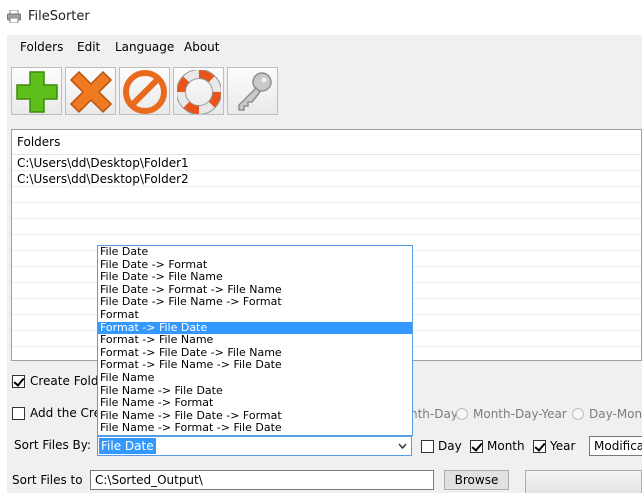 Image resolution: width=642 pixels, height=493 pixels. Describe the element at coordinates (255, 302) in the screenshot. I see `sort-option: File Date -> File Name -> Format` at that location.